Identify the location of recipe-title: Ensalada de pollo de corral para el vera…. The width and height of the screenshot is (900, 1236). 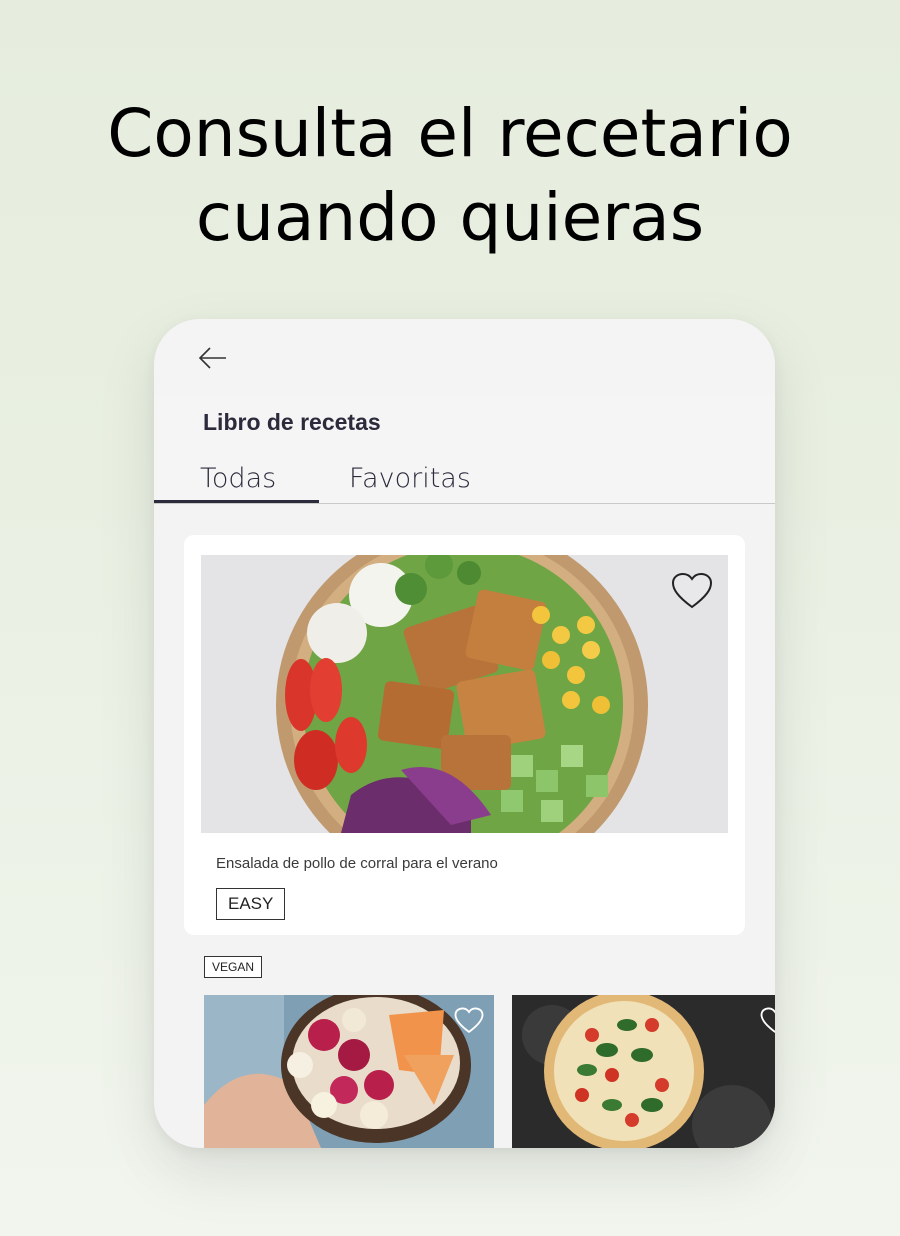
(357, 863).